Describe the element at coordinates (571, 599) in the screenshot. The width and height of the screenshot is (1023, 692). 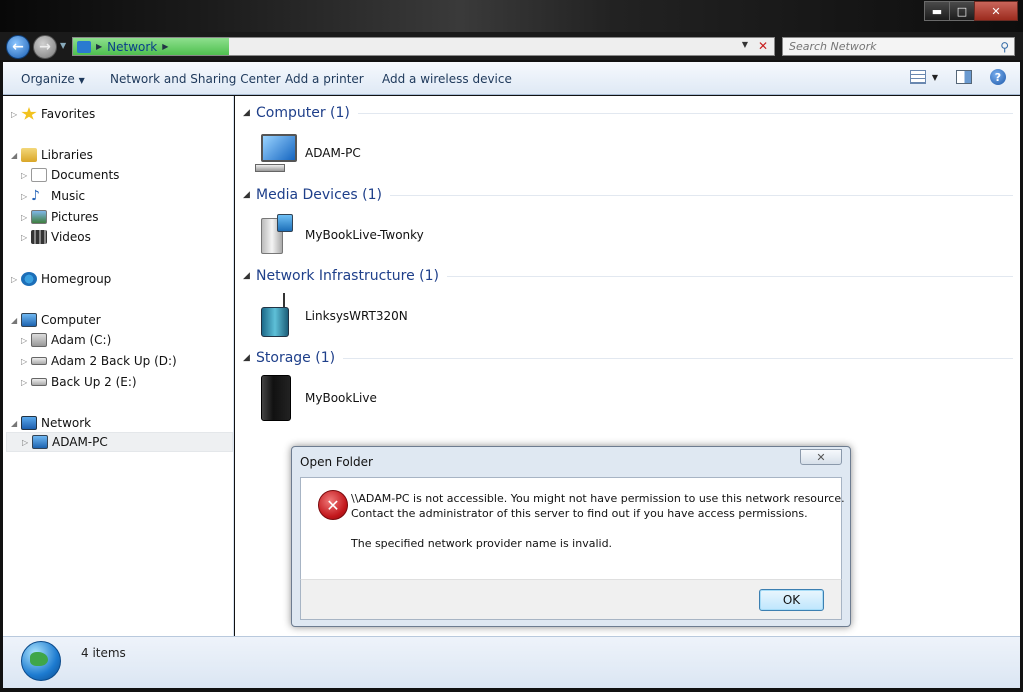
I see `dialog-footer: OK` at that location.